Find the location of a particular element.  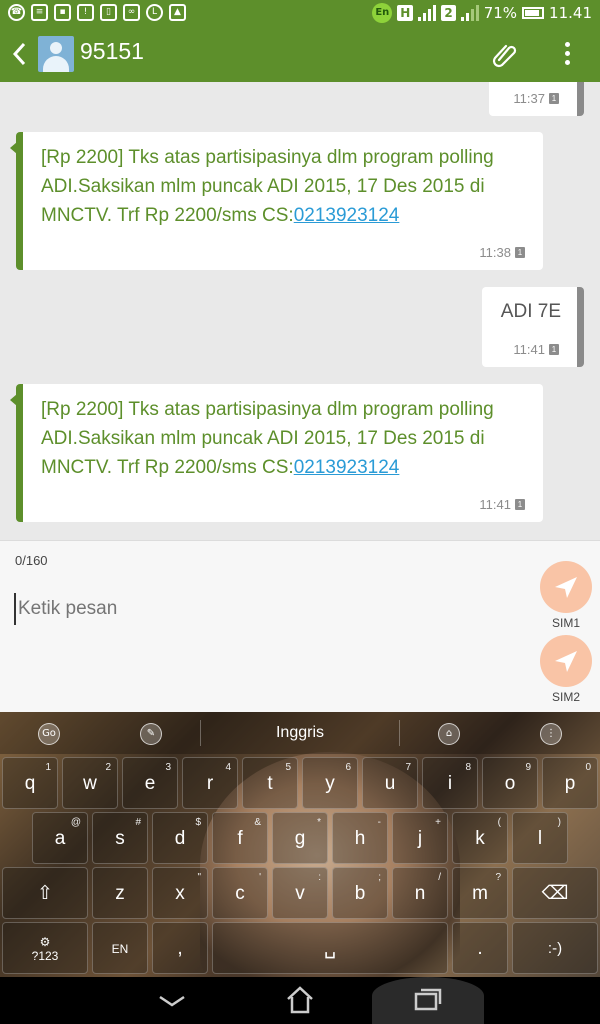

key-hint: 3 is located at coordinates (168, 767).